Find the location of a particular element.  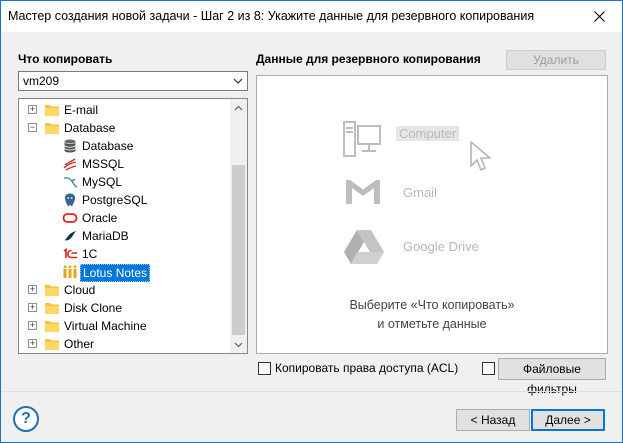

back-button: < Назад is located at coordinates (493, 420).